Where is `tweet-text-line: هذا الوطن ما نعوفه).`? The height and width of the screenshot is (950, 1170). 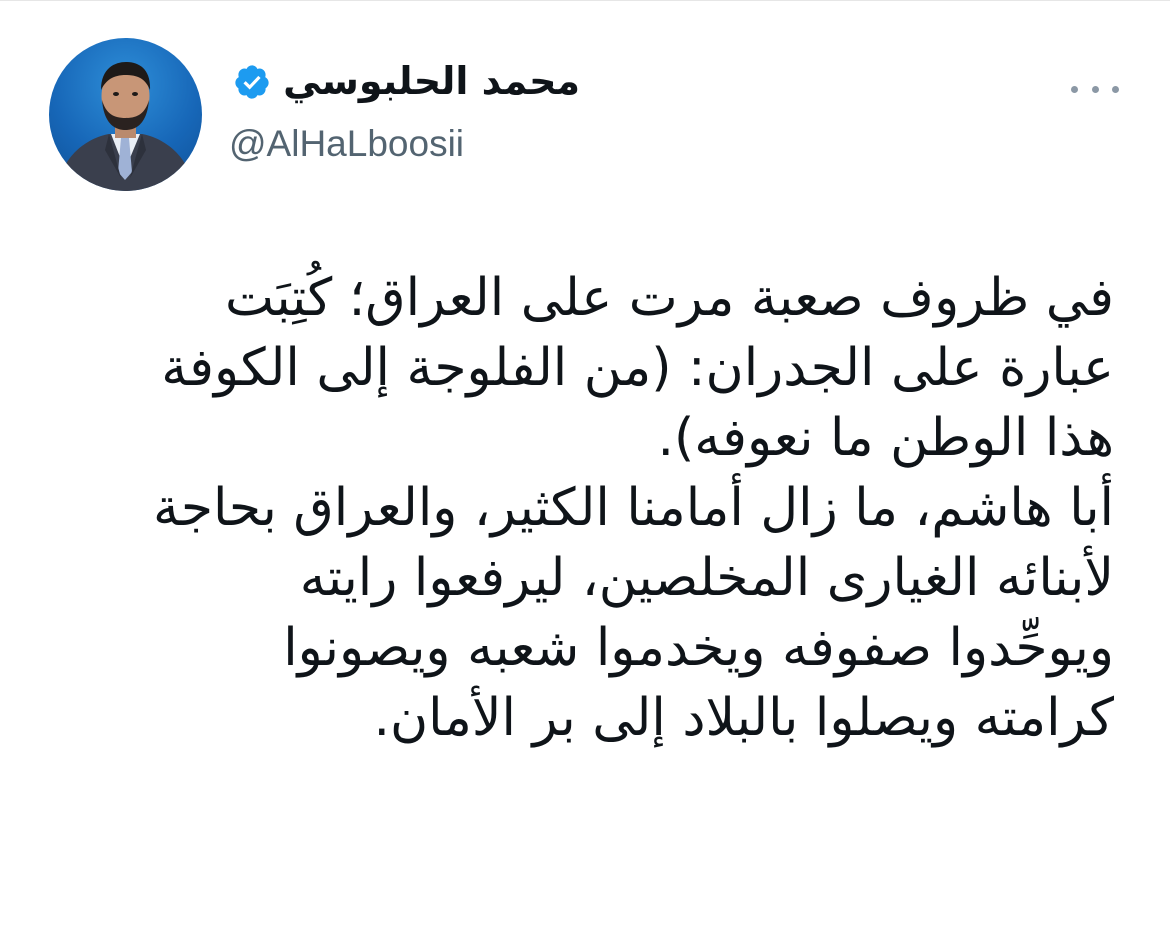
tweet-text-line: هذا الوطن ما نعوفه). is located at coordinates (885, 438).